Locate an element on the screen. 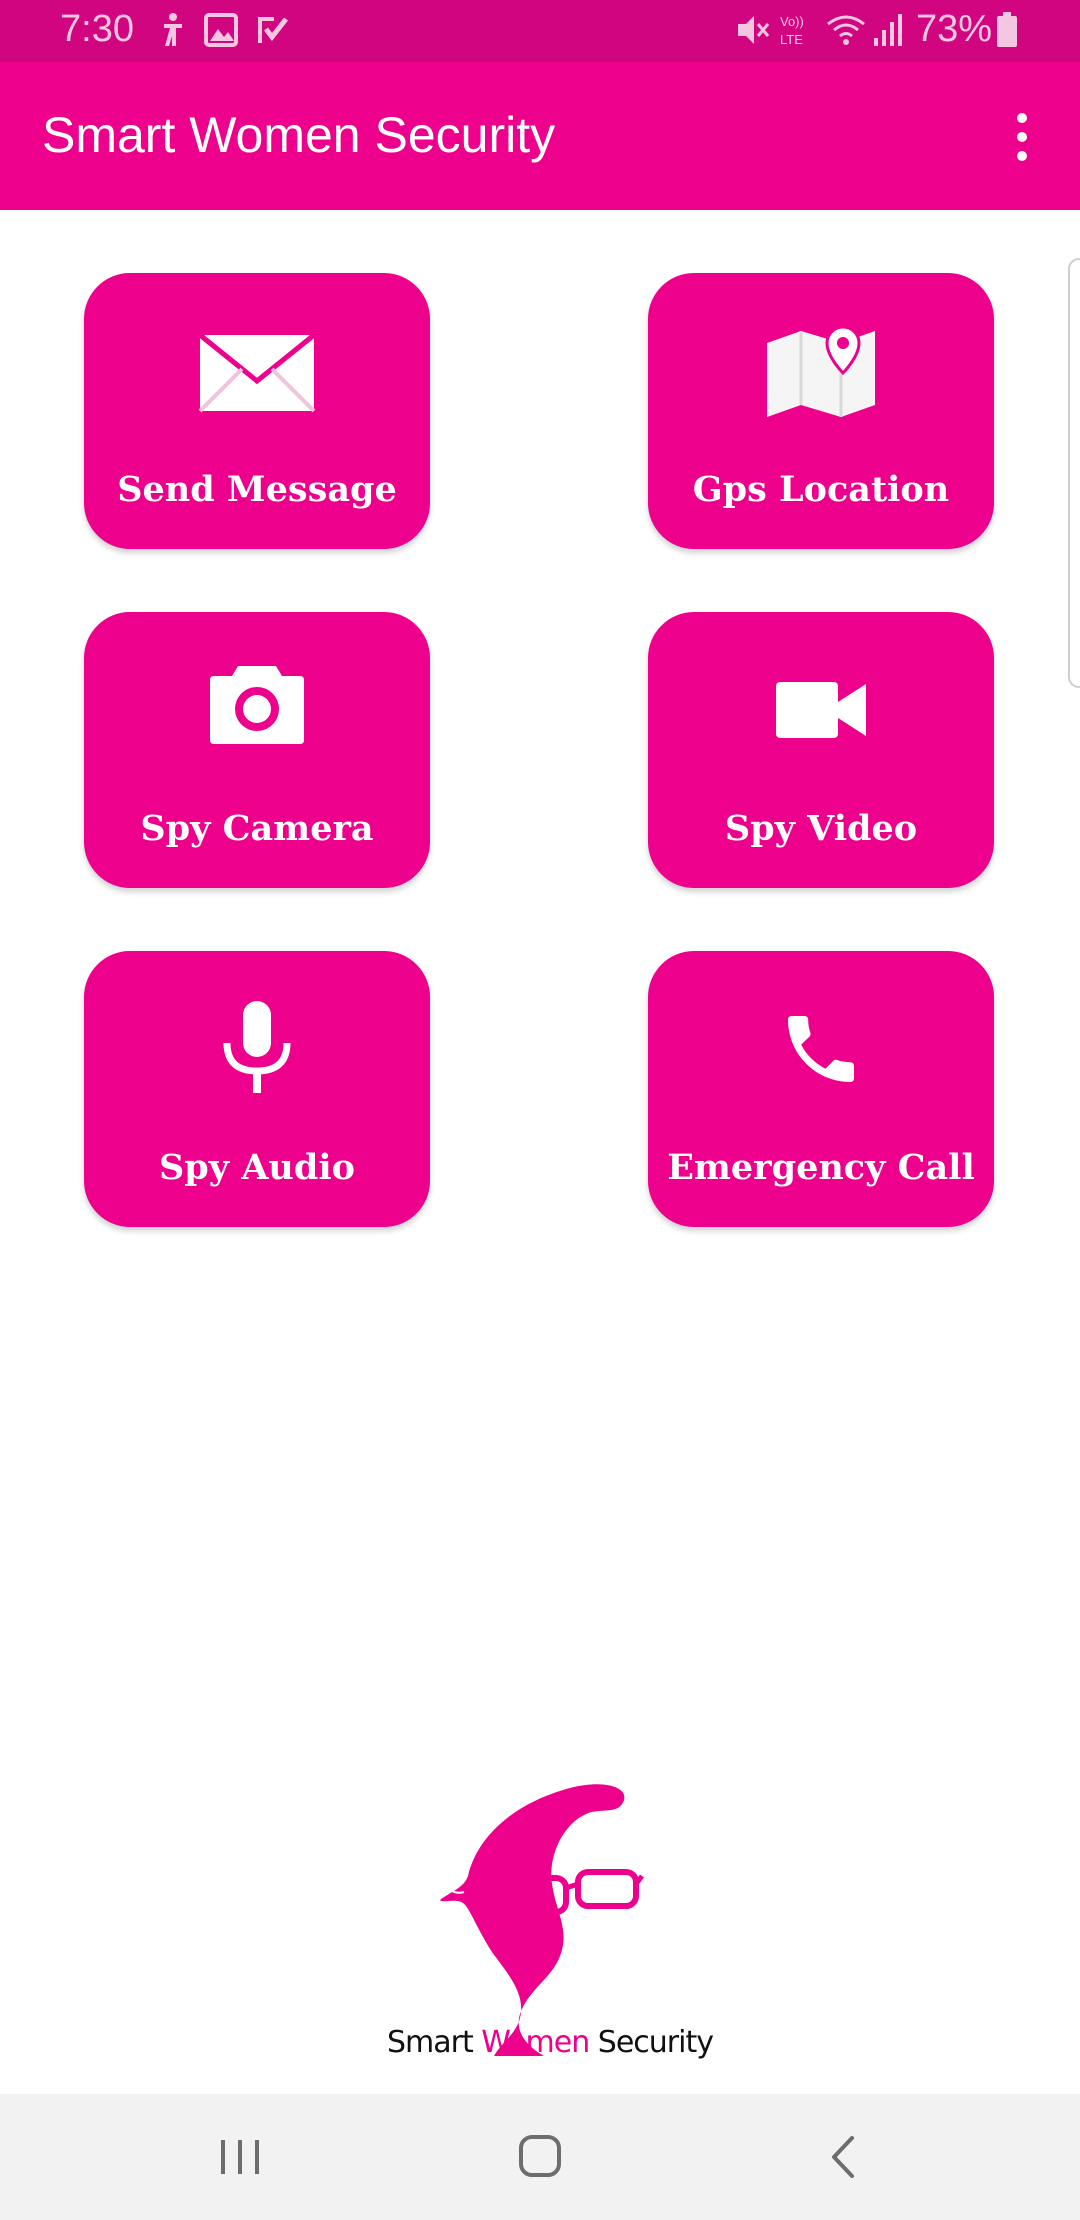  logo-word-smart: Smart is located at coordinates (430, 2042).